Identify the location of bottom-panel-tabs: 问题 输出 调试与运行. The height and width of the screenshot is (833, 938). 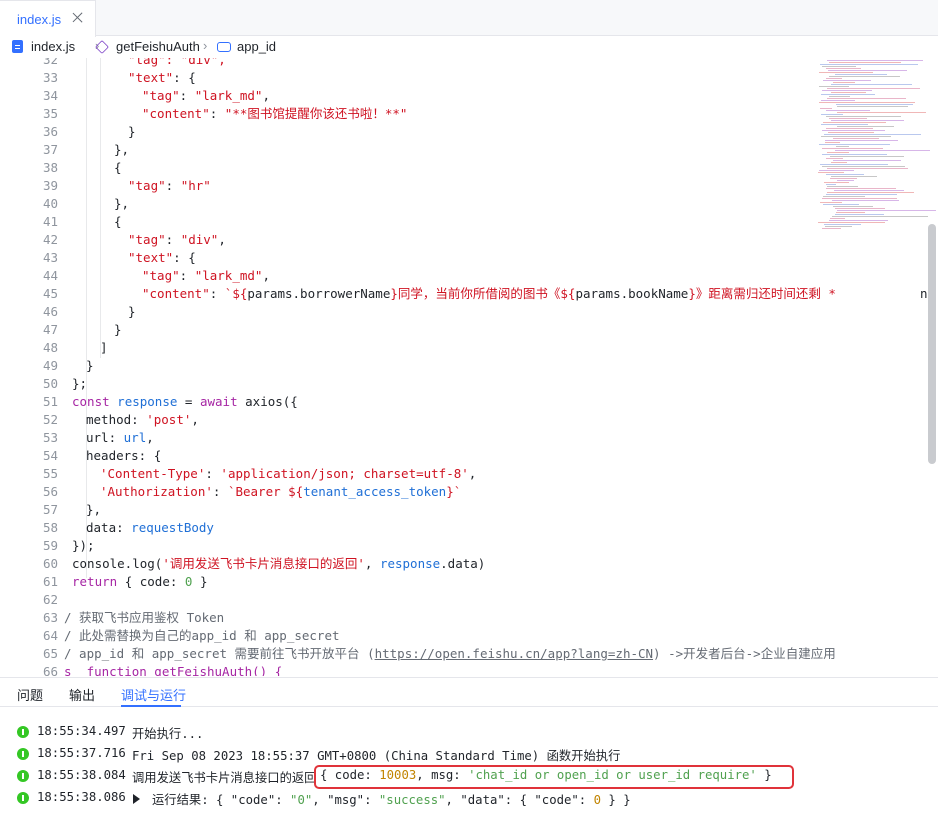
(469, 692).